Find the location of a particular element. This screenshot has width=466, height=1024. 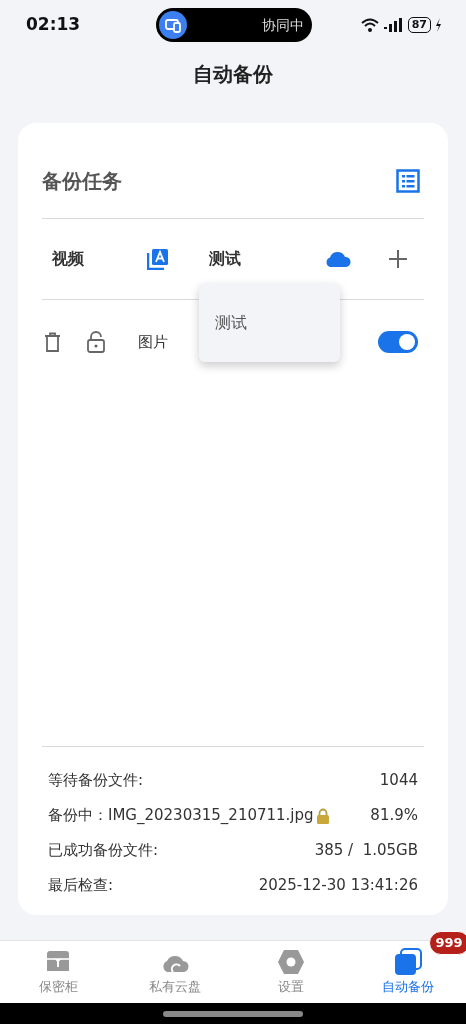

menu-item: 测试 is located at coordinates (231, 322).